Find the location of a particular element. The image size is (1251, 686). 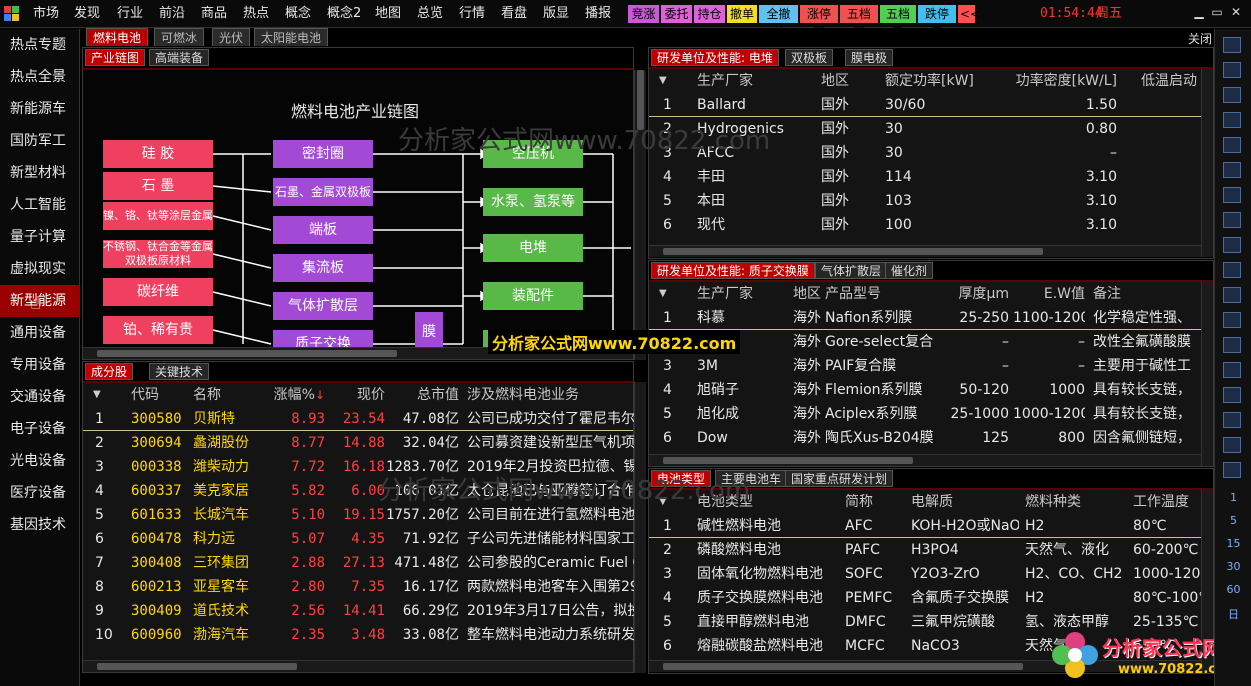

menu-4: 商品 is located at coordinates (214, 14).